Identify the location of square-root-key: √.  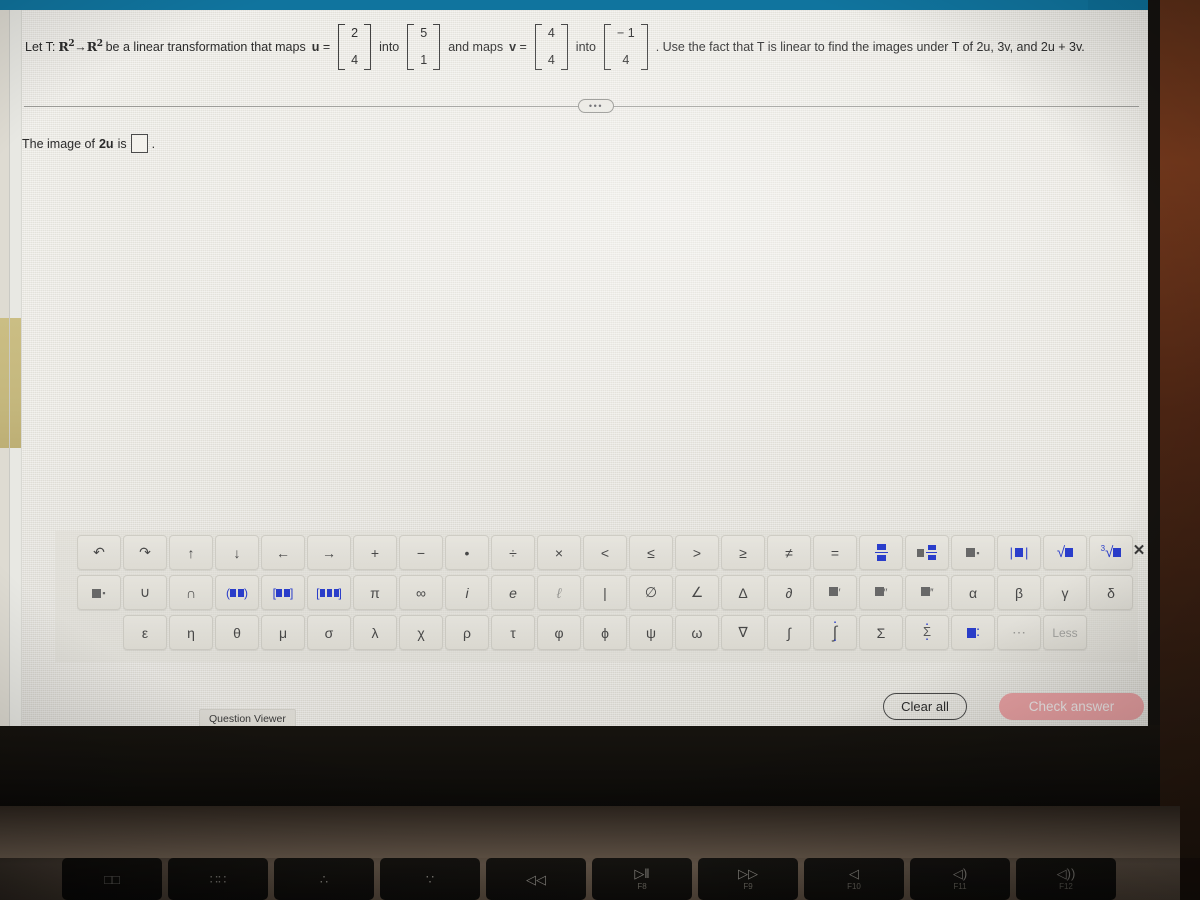
(1065, 552).